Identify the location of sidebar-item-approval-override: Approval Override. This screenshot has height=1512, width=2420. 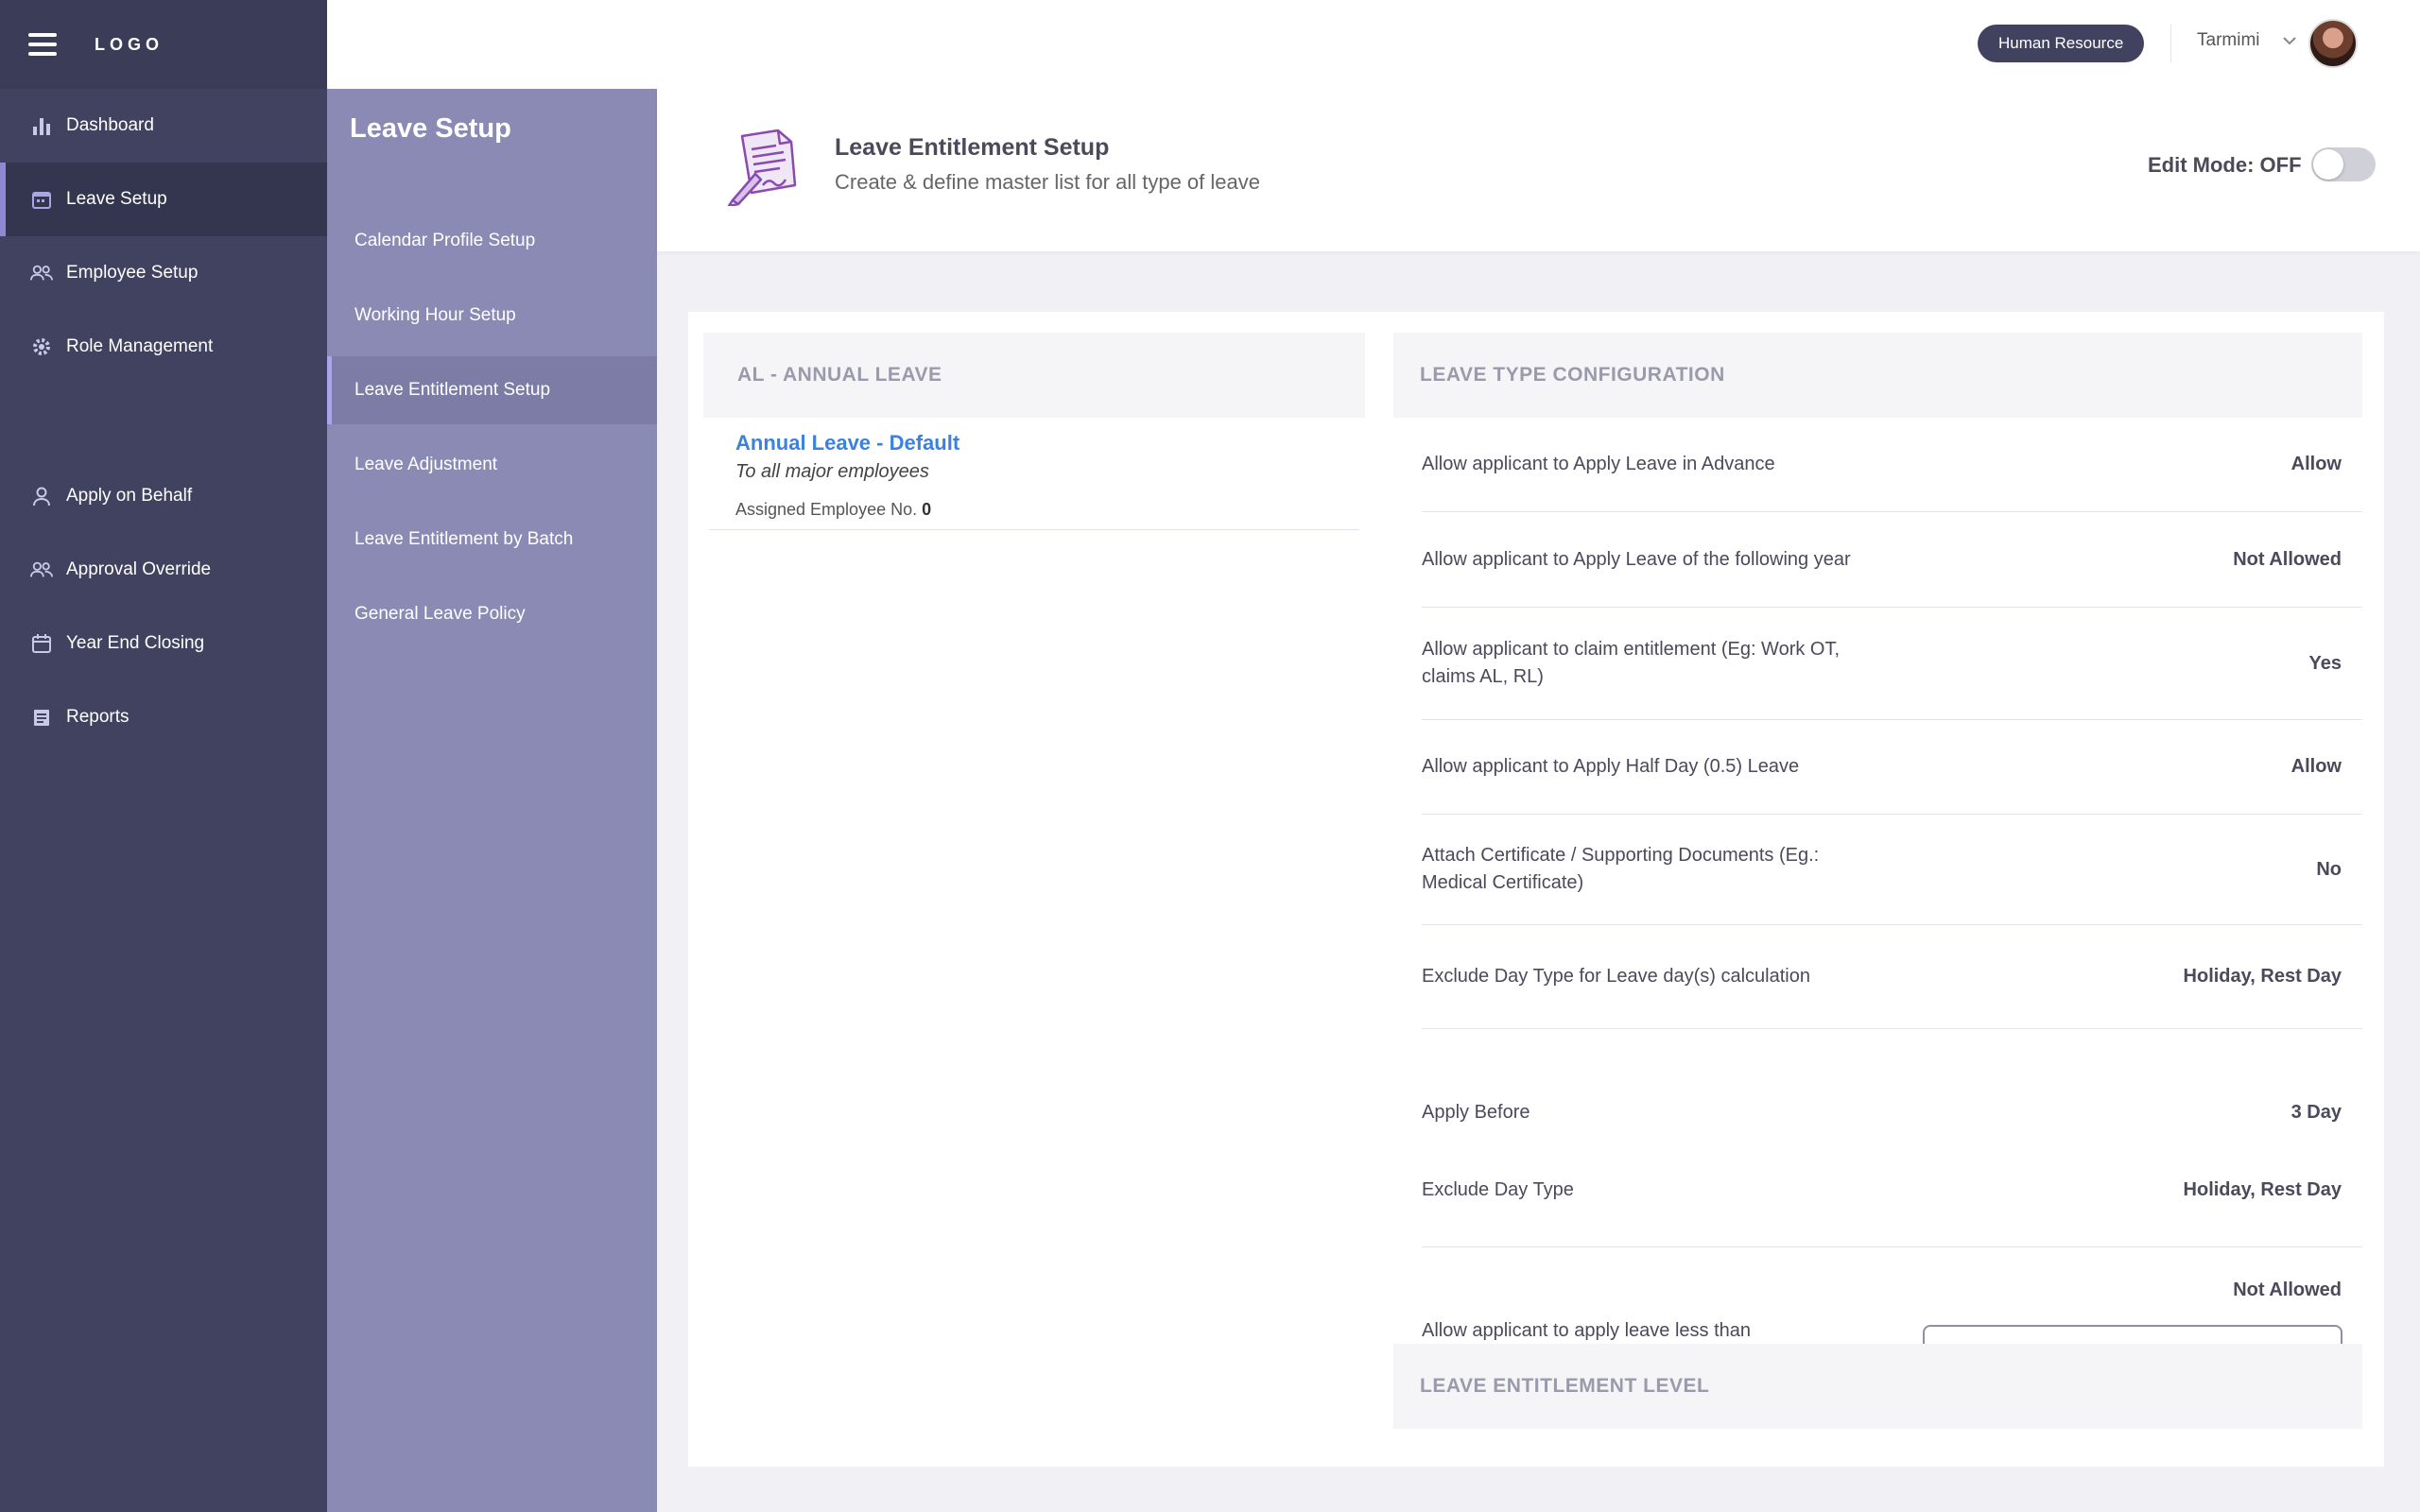
(163, 570).